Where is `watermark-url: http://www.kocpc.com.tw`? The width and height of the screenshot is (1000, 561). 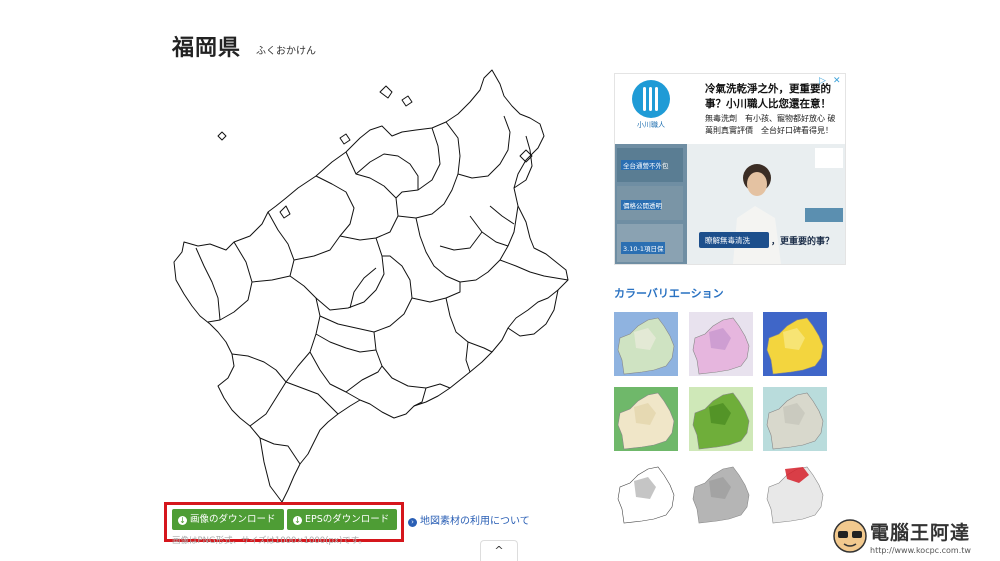
watermark-url: http://www.kocpc.com.tw is located at coordinates (920, 550).